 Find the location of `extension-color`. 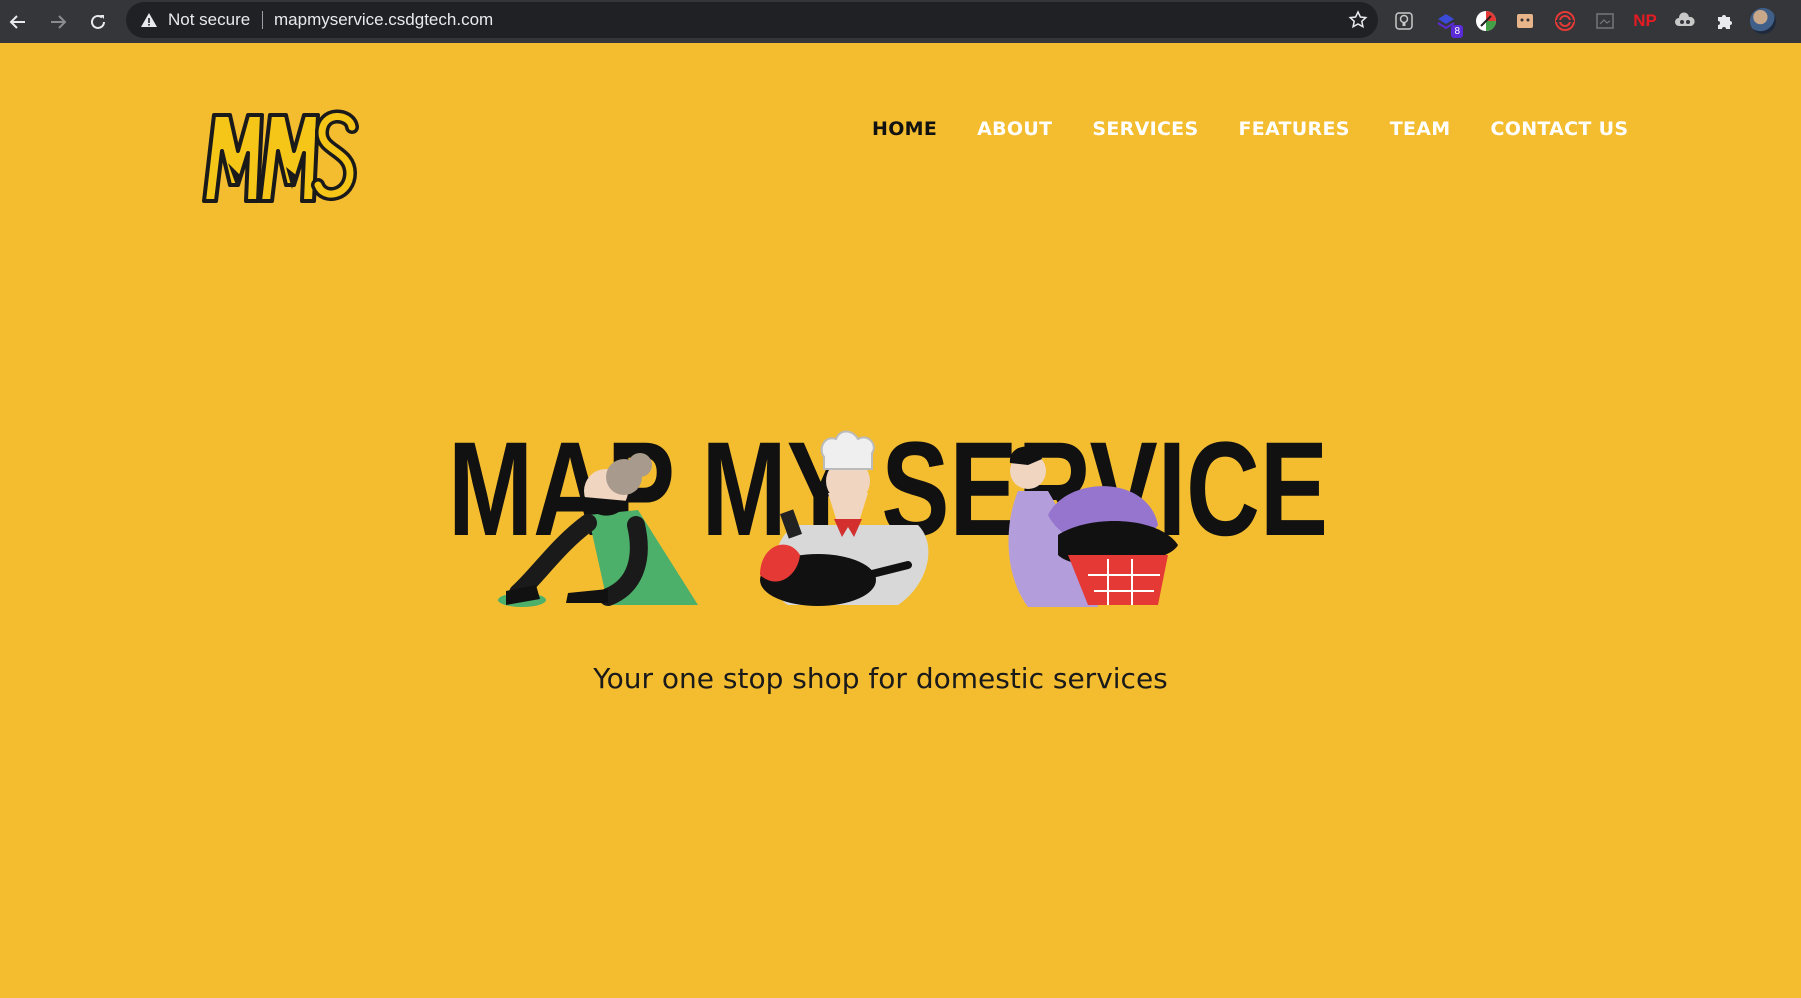

extension-color is located at coordinates (1486, 21).